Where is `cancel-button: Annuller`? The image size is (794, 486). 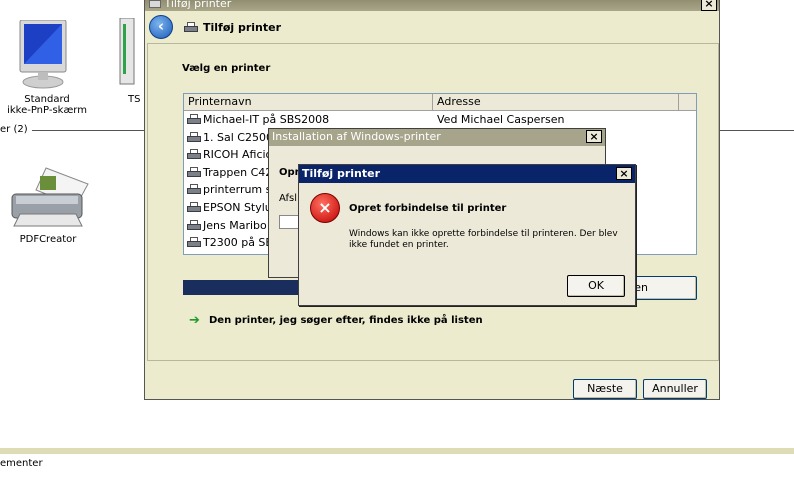
cancel-button: Annuller is located at coordinates (675, 389).